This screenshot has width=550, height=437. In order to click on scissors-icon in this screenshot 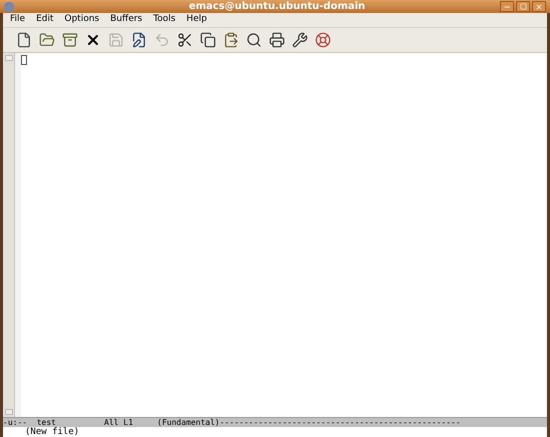, I will do `click(185, 40)`.